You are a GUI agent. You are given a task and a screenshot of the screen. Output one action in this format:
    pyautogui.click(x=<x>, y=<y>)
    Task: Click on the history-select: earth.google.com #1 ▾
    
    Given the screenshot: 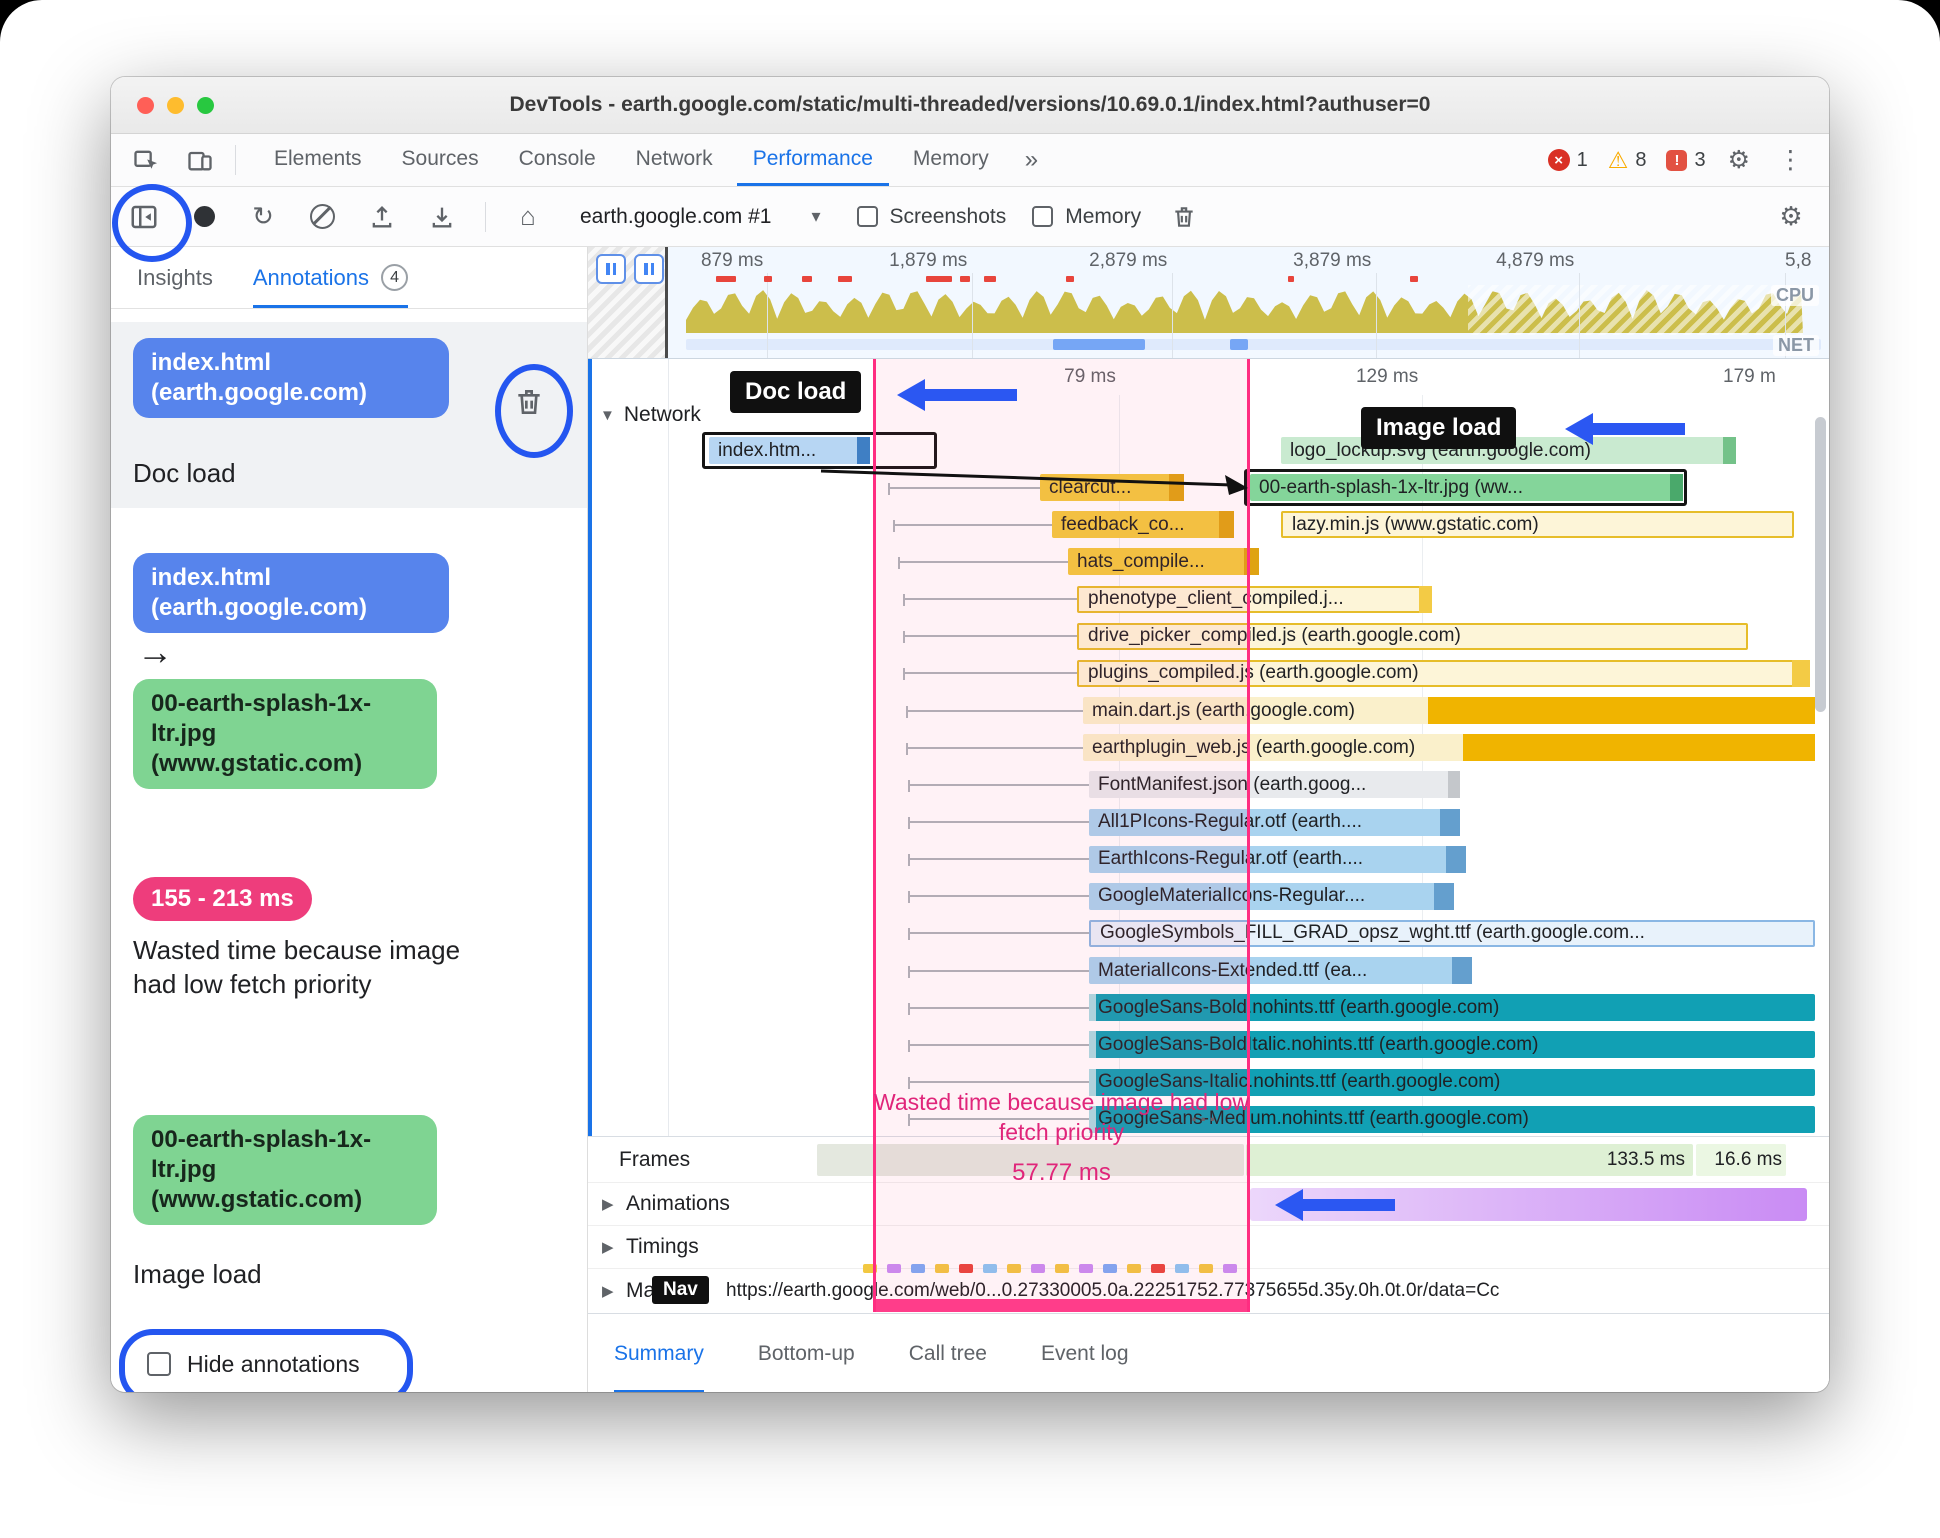 What is the action you would take?
    pyautogui.click(x=700, y=217)
    